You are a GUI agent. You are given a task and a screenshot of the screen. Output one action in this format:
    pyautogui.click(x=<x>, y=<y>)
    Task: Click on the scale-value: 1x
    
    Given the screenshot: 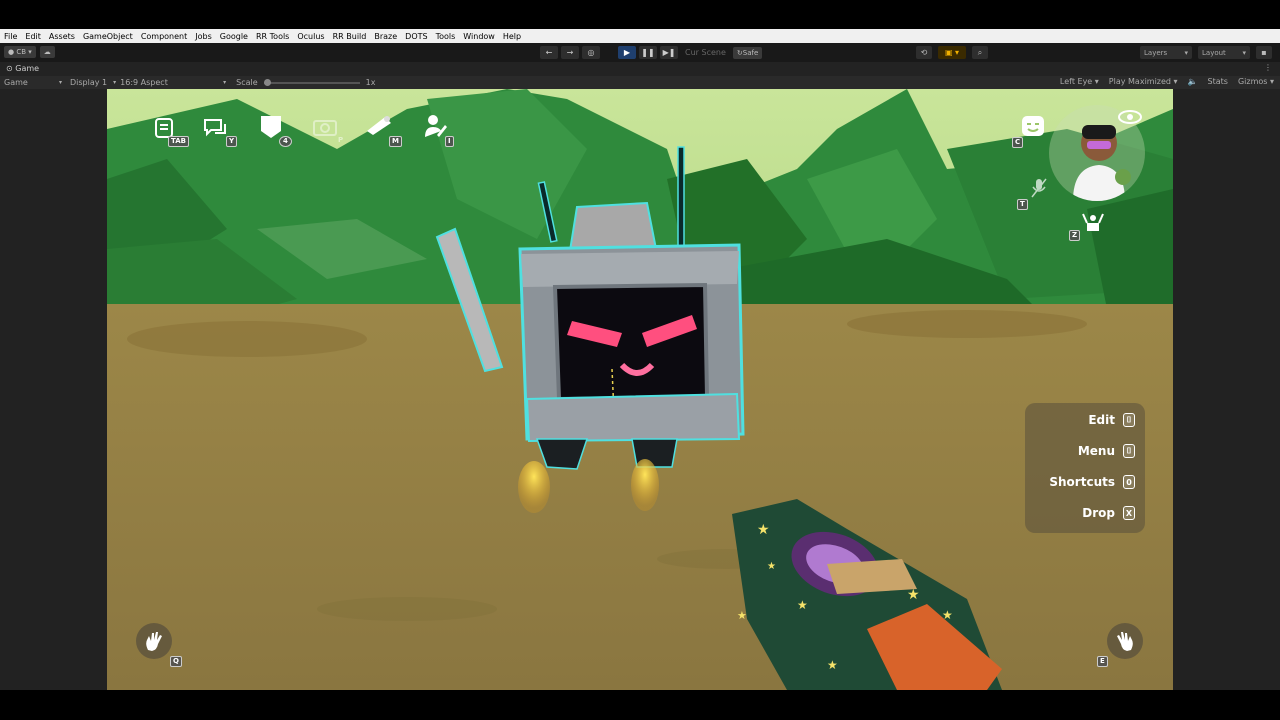 What is the action you would take?
    pyautogui.click(x=370, y=82)
    